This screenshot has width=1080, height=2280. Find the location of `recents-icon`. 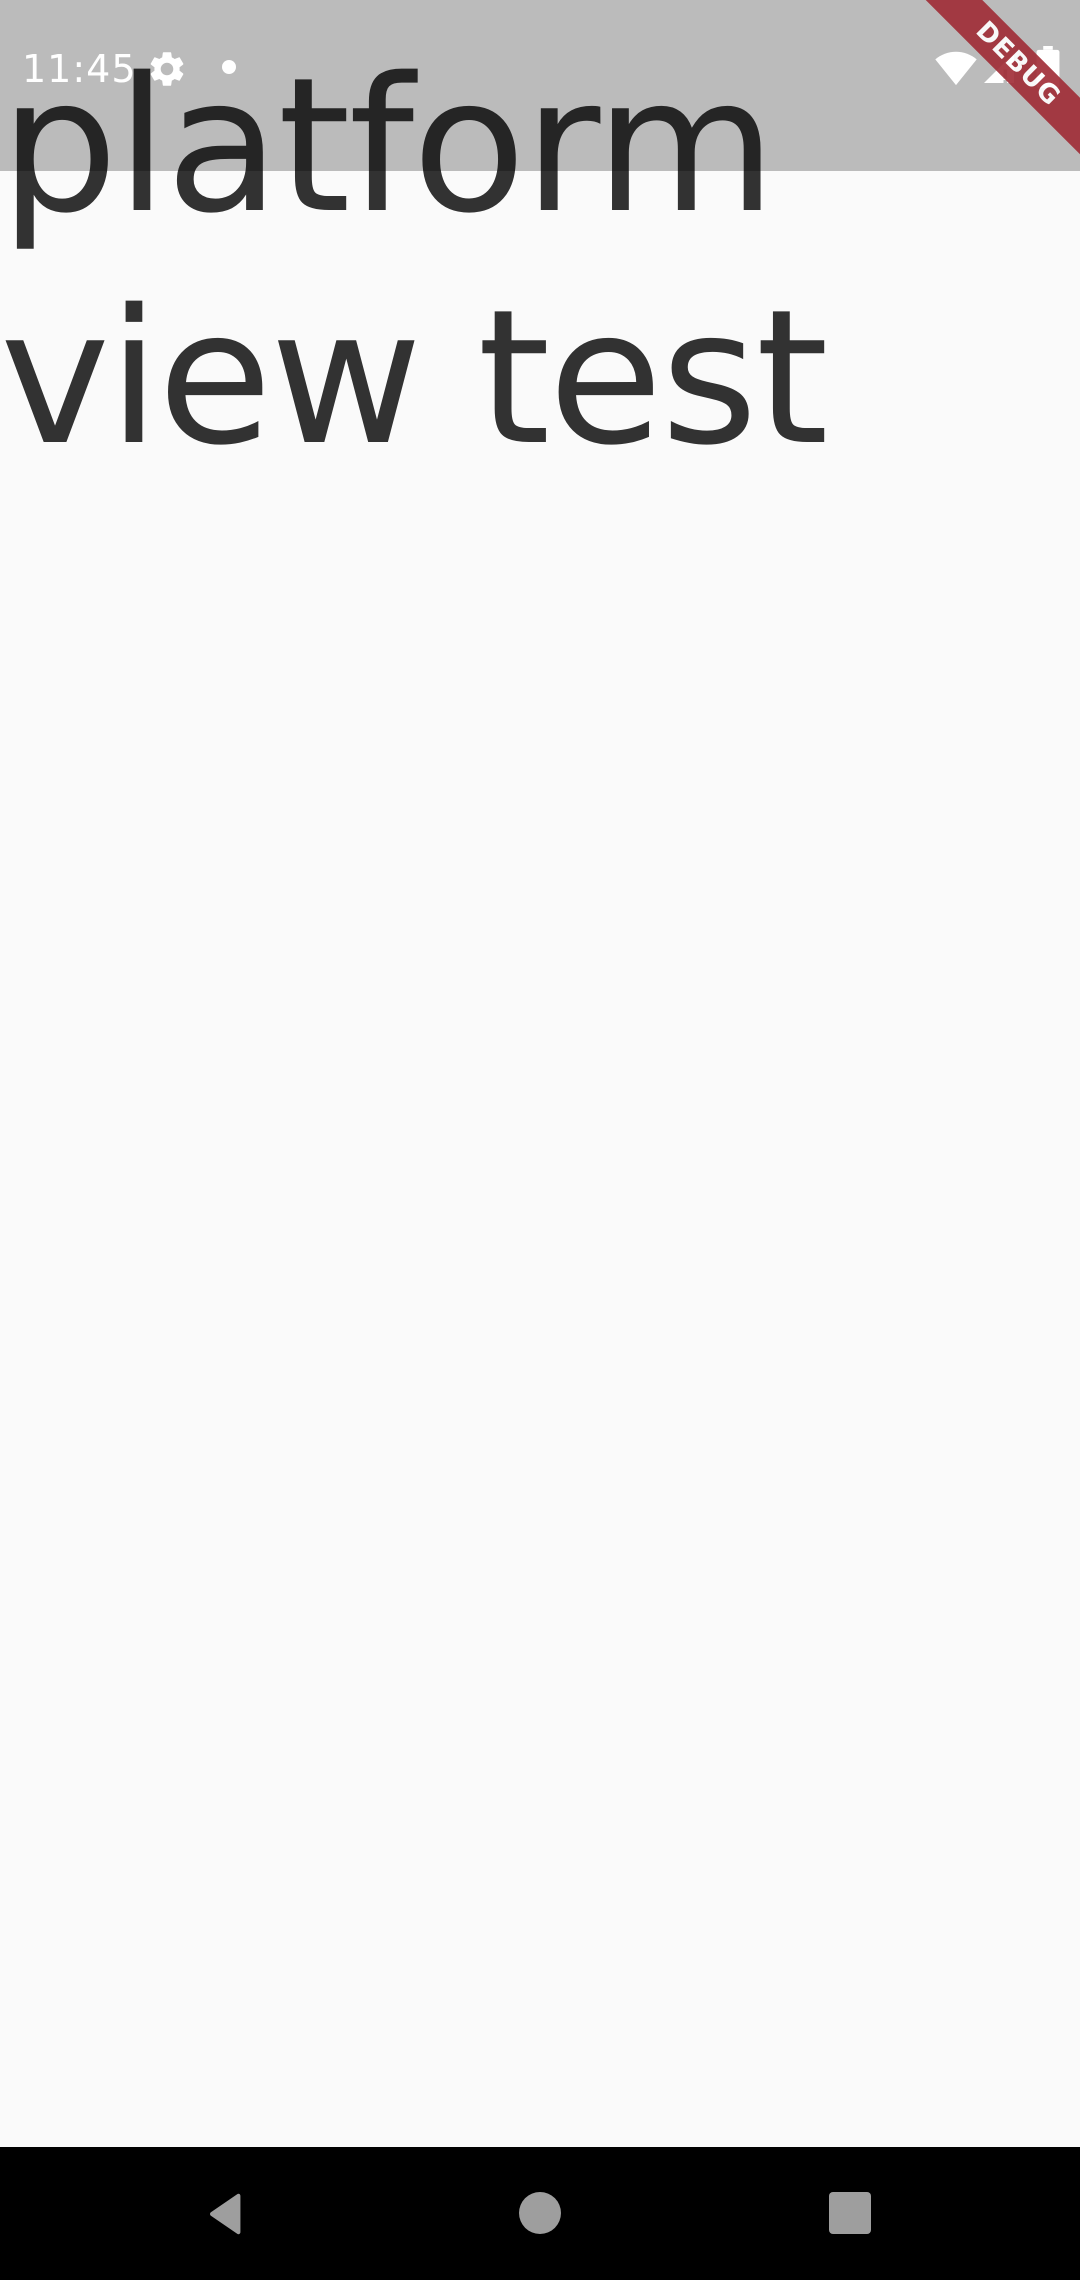

recents-icon is located at coordinates (850, 2213).